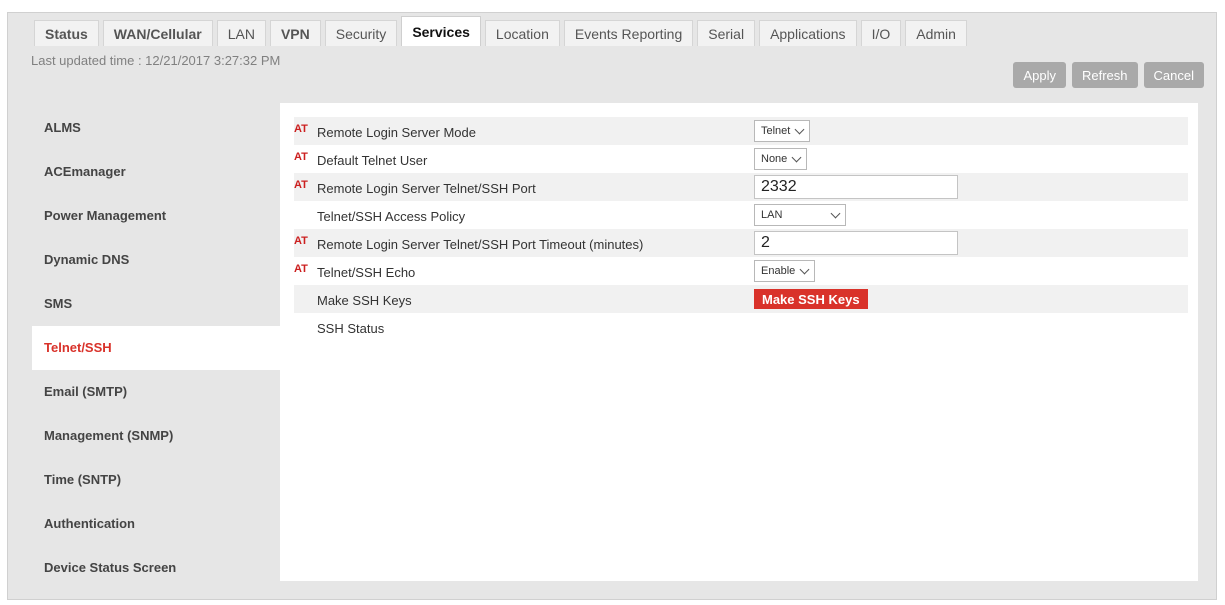  Describe the element at coordinates (396, 132) in the screenshot. I see `field-label: Remote Login Server Mode` at that location.